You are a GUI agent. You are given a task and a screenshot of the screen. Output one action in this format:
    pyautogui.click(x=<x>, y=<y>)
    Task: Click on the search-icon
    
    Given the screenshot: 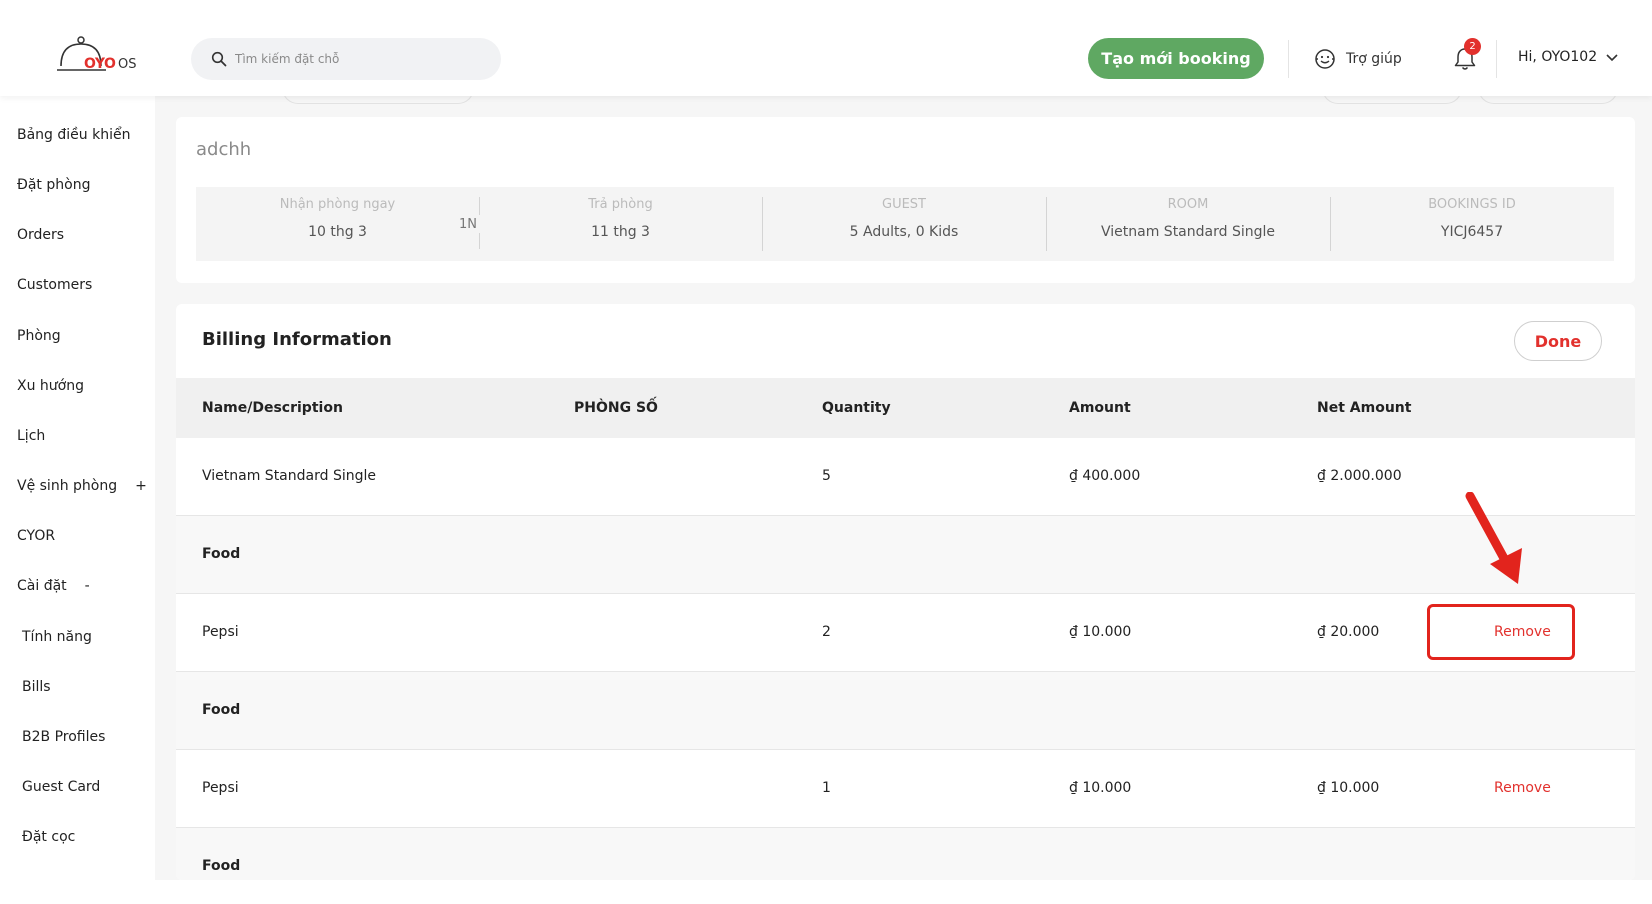 What is the action you would take?
    pyautogui.click(x=219, y=59)
    